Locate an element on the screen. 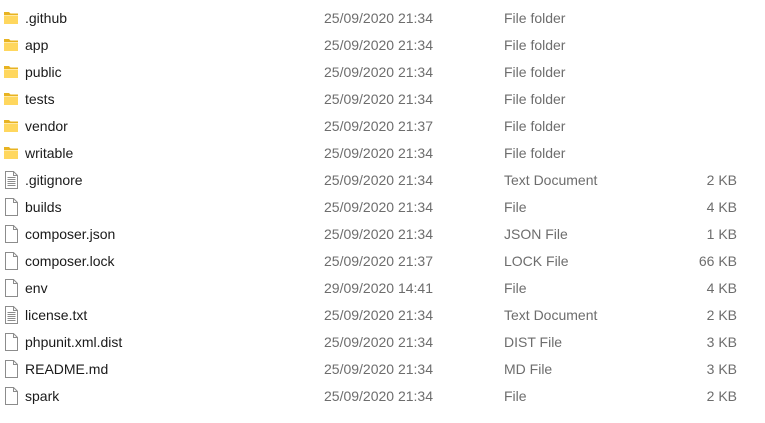 This screenshot has height=423, width=765. file-row: vendor 25/09/2020 21:37 File folder is located at coordinates (382, 126).